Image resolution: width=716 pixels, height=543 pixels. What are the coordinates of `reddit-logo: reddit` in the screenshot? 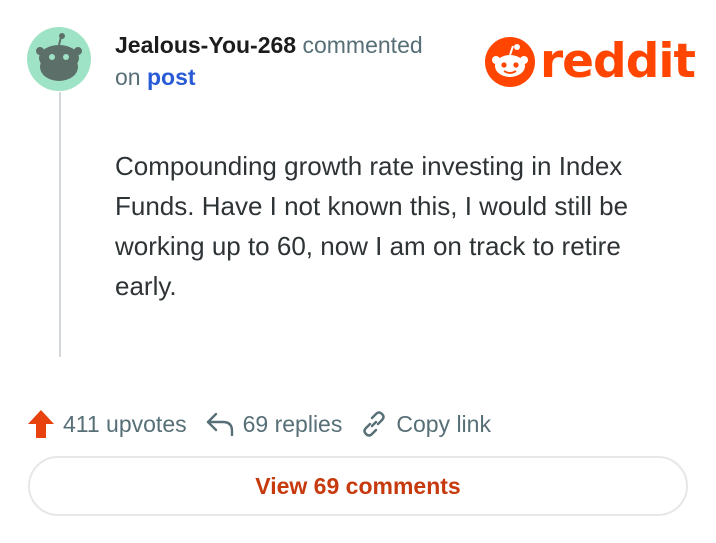 It's located at (590, 62).